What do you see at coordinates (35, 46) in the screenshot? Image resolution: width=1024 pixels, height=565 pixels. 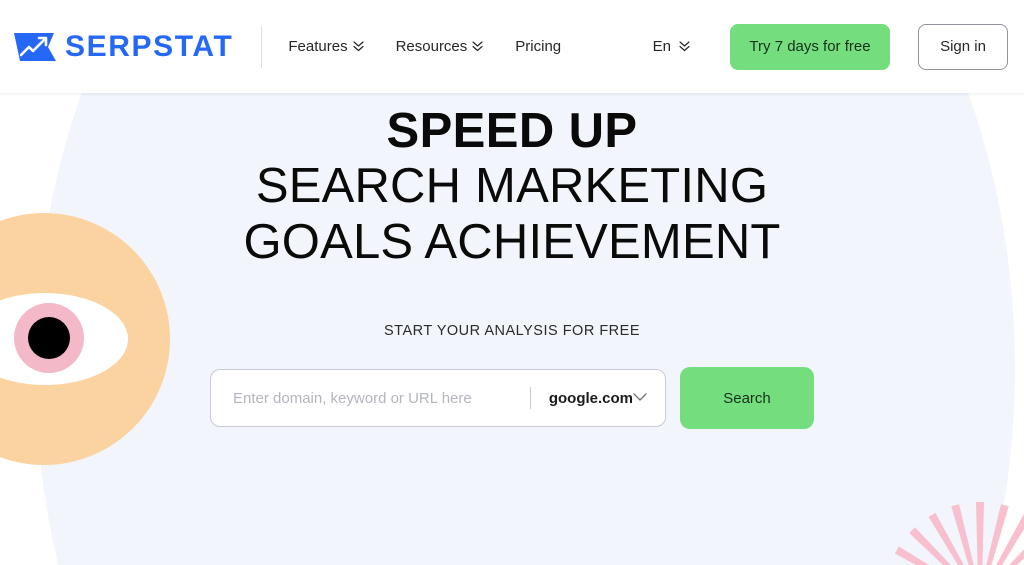 I see `serpstat-chart-flag-icon` at bounding box center [35, 46].